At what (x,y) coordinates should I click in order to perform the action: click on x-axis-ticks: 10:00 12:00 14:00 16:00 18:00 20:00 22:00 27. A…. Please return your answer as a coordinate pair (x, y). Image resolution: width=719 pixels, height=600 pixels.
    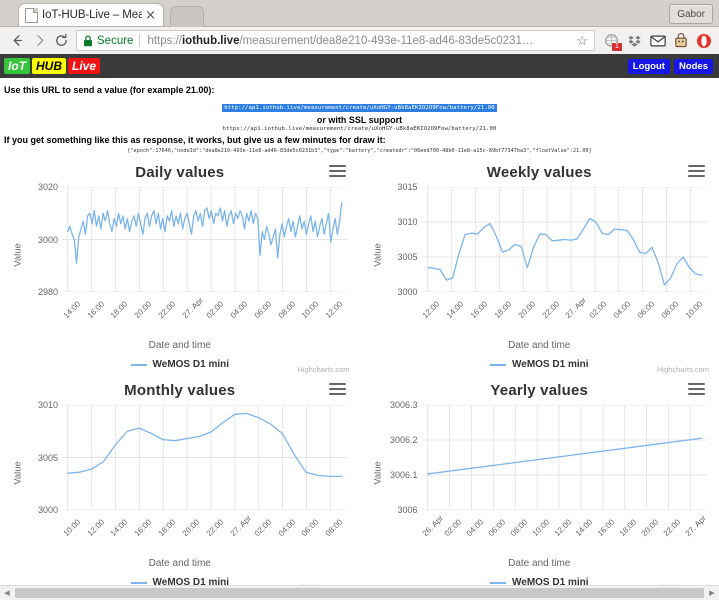
    Looking at the image, I should click on (204, 525).